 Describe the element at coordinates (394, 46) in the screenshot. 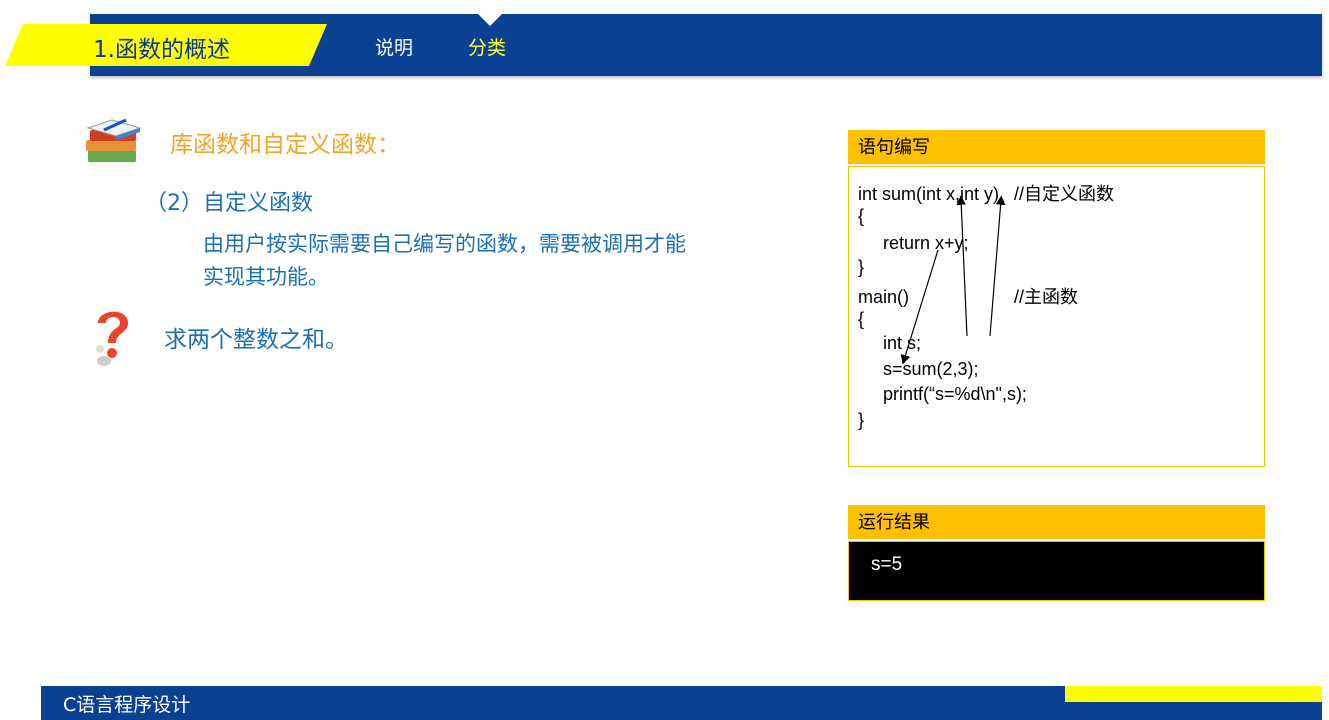

I see `nav-item-description: 说明` at that location.